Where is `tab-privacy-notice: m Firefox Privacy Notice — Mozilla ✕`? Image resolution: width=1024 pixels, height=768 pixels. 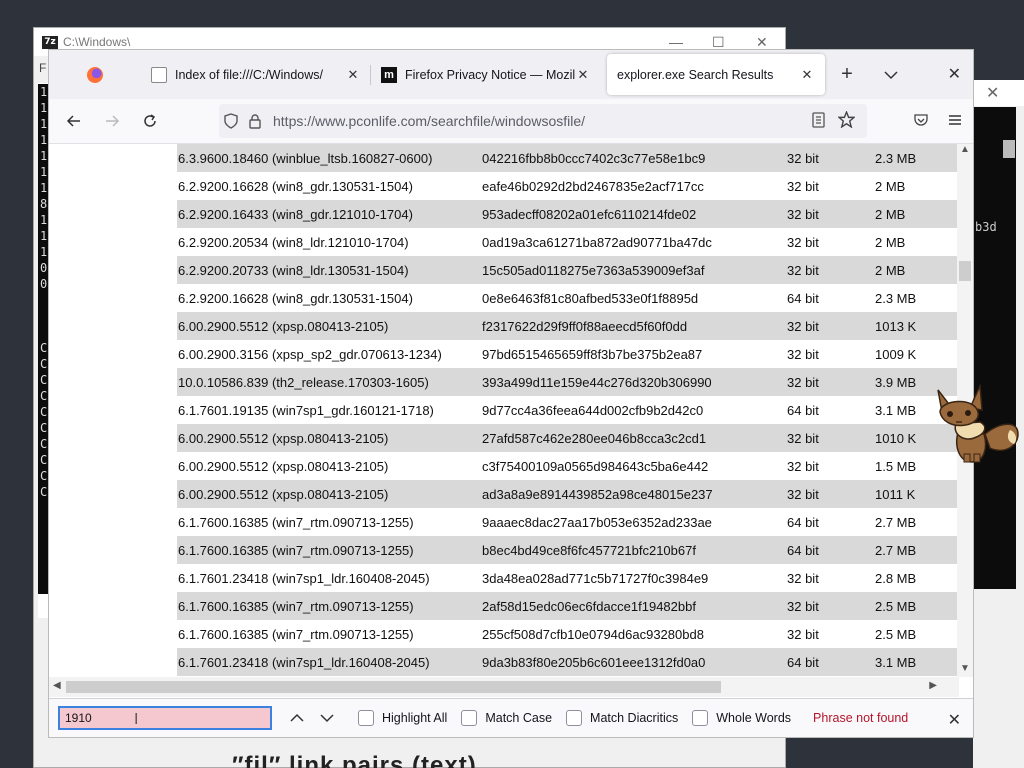 tab-privacy-notice: m Firefox Privacy Notice — Mozilla ✕ is located at coordinates (486, 74).